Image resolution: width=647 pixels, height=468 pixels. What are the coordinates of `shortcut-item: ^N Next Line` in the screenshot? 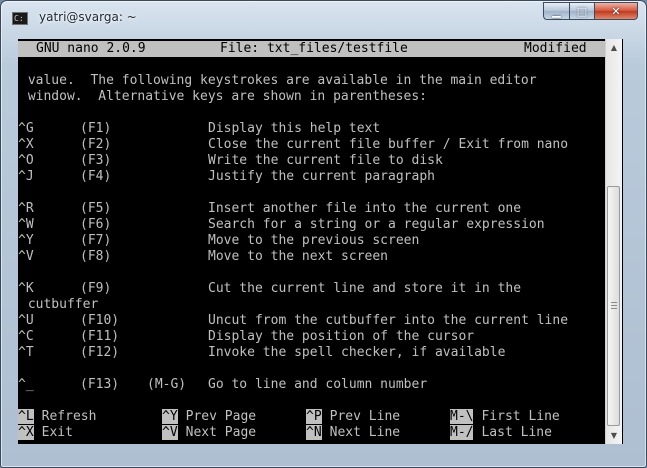 It's located at (353, 433).